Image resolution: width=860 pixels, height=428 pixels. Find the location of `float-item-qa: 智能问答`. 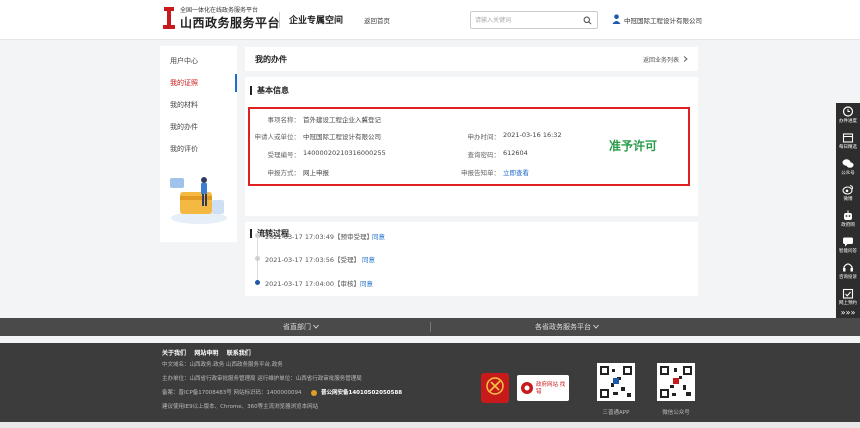

float-item-qa: 智能问答 is located at coordinates (848, 245).